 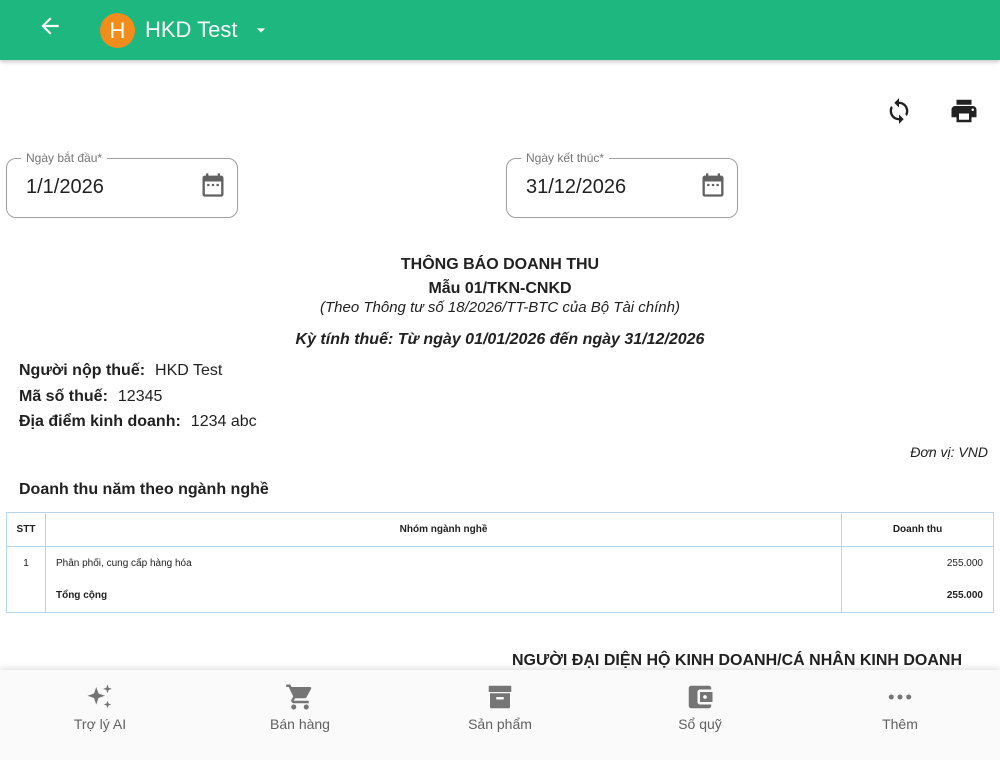 I want to click on cell-stt: 1, so click(x=26, y=563).